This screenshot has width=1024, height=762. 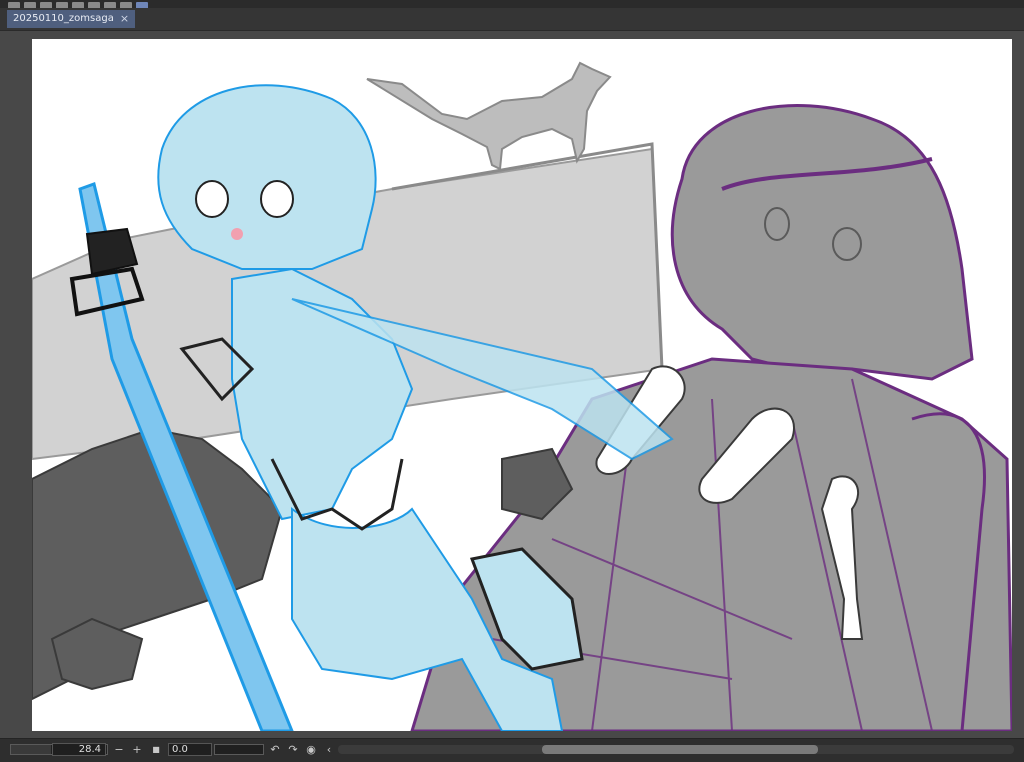 I want to click on collapse-icon: ‹, so click(x=329, y=749).